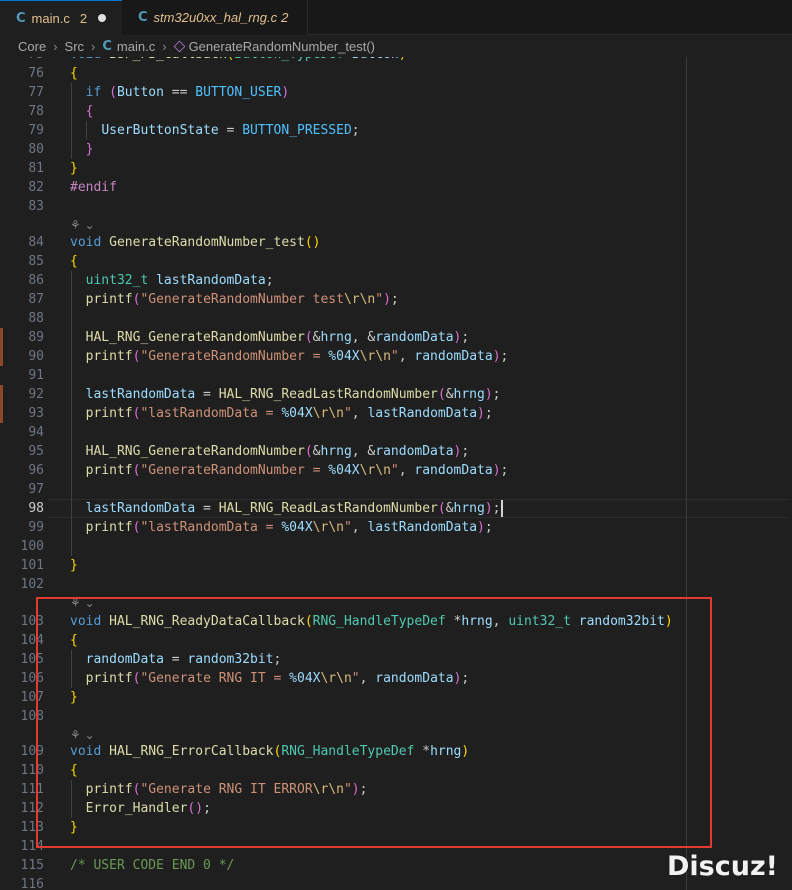 The height and width of the screenshot is (890, 792). What do you see at coordinates (143, 17) in the screenshot?
I see `c-file-icon: C` at bounding box center [143, 17].